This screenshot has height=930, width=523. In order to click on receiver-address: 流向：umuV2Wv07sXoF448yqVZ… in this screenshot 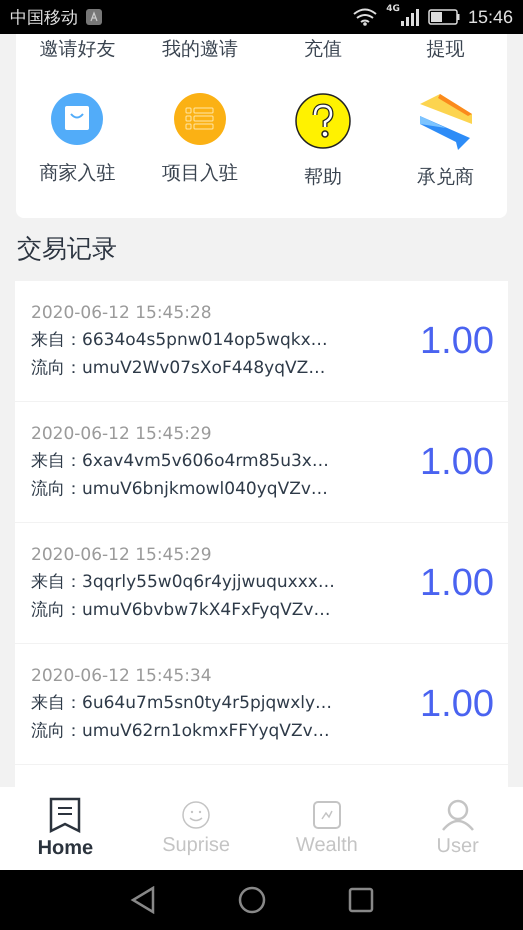, I will do `click(178, 368)`.